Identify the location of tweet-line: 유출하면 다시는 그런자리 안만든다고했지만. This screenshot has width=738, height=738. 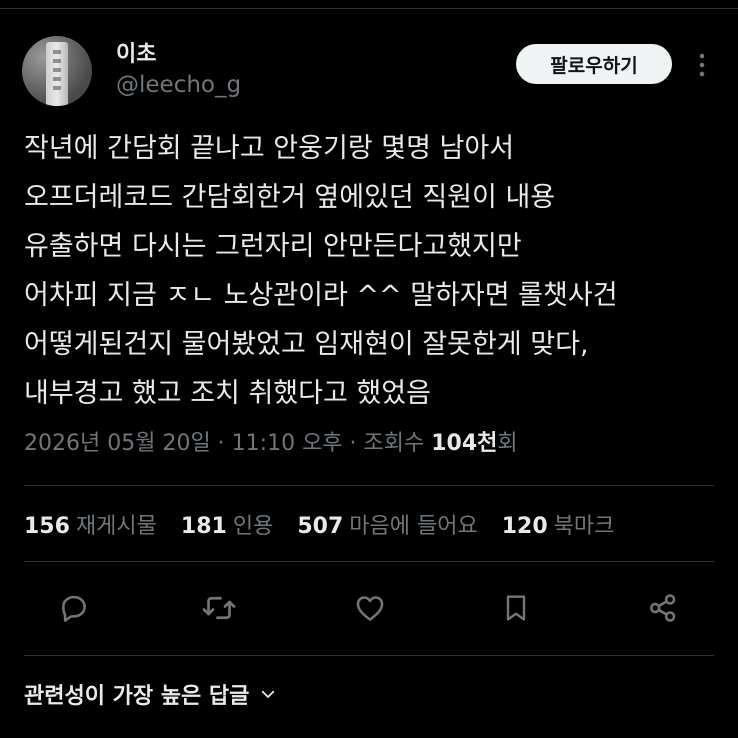
(273, 246).